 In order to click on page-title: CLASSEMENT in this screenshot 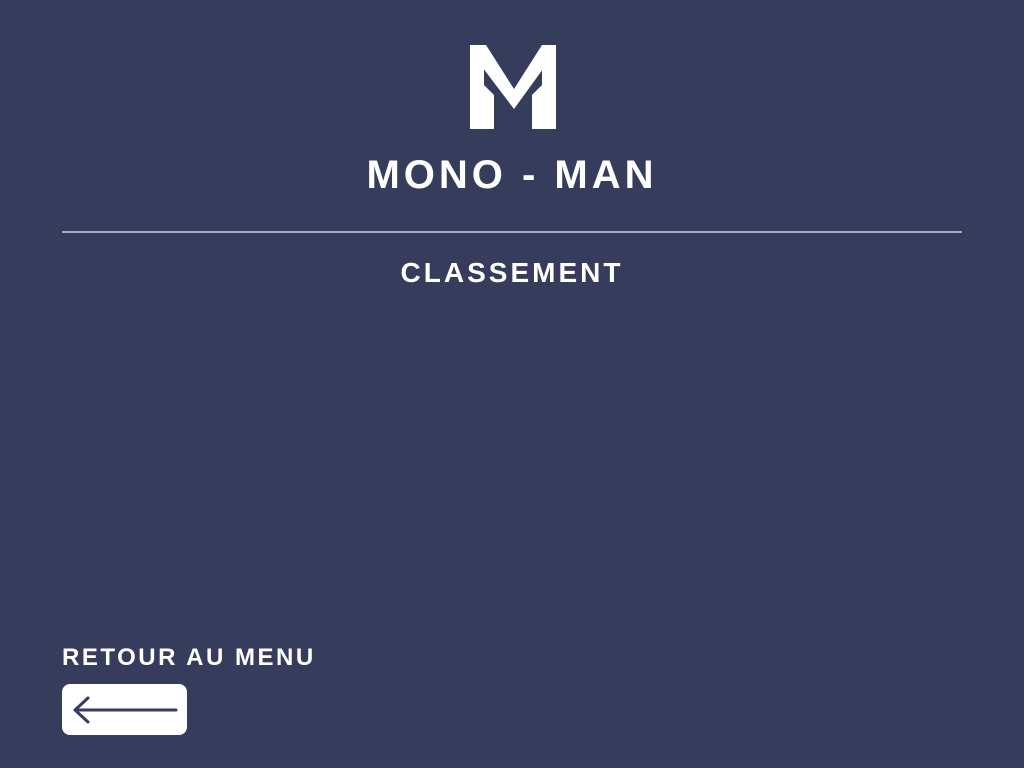, I will do `click(512, 272)`.